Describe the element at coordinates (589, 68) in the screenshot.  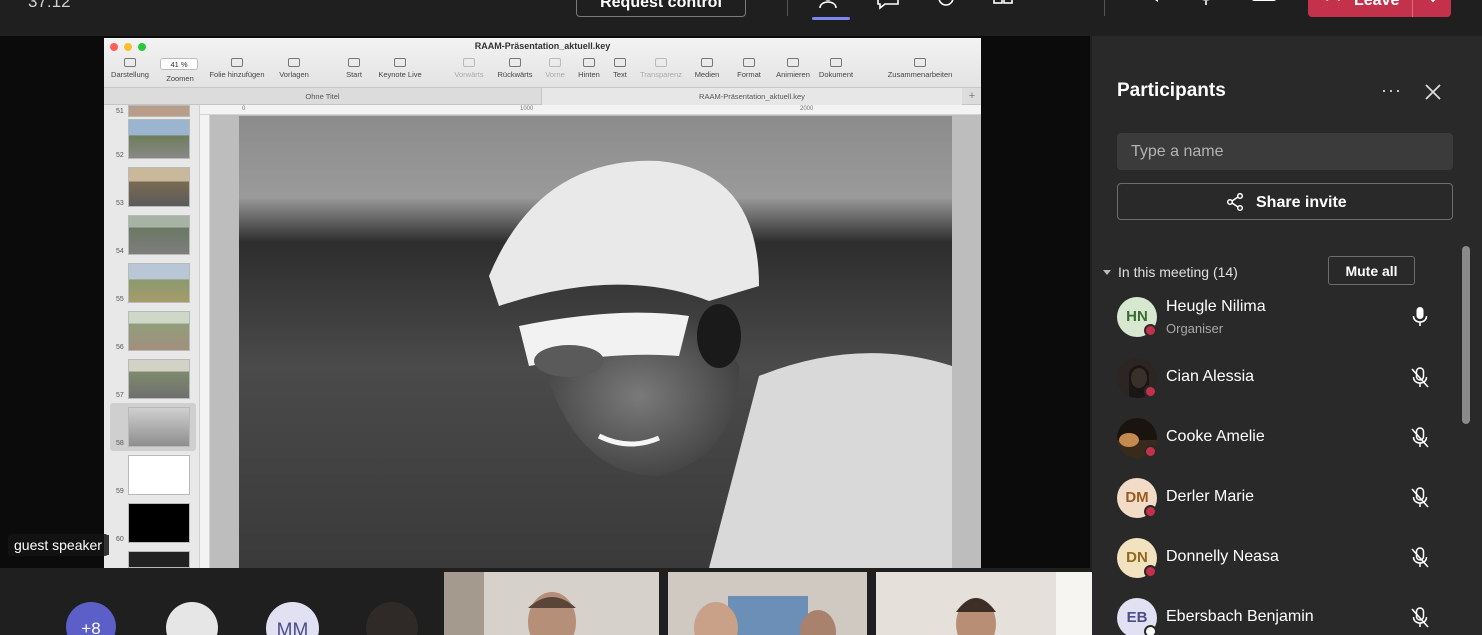
I see `toolbar-hinten: Hinten` at that location.